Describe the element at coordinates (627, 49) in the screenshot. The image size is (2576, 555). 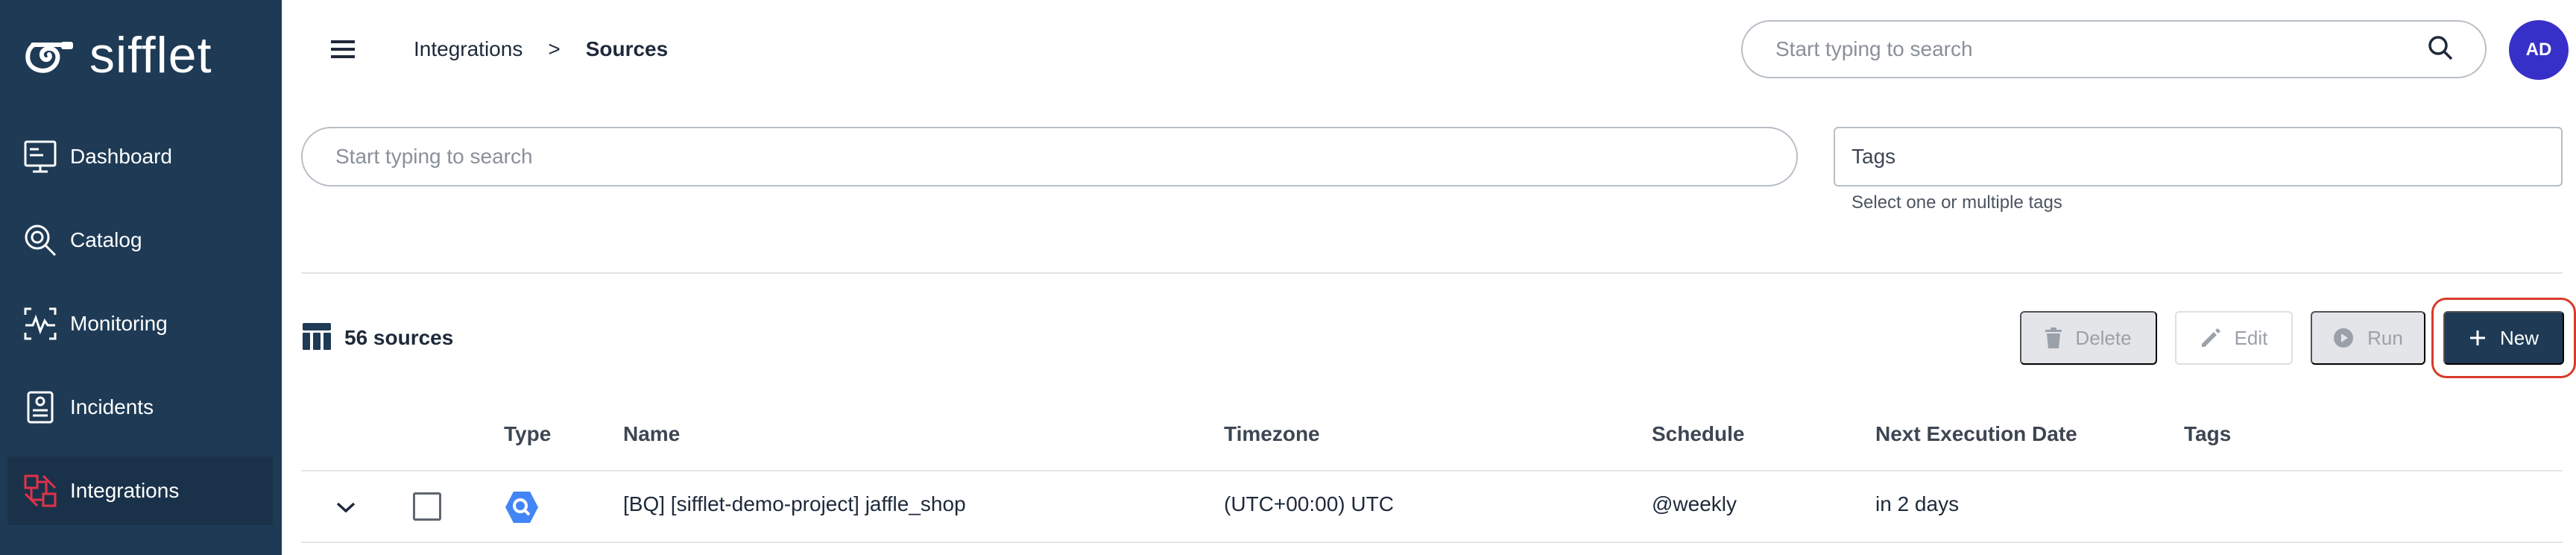
I see `breadcrumb-sources: Sources` at that location.